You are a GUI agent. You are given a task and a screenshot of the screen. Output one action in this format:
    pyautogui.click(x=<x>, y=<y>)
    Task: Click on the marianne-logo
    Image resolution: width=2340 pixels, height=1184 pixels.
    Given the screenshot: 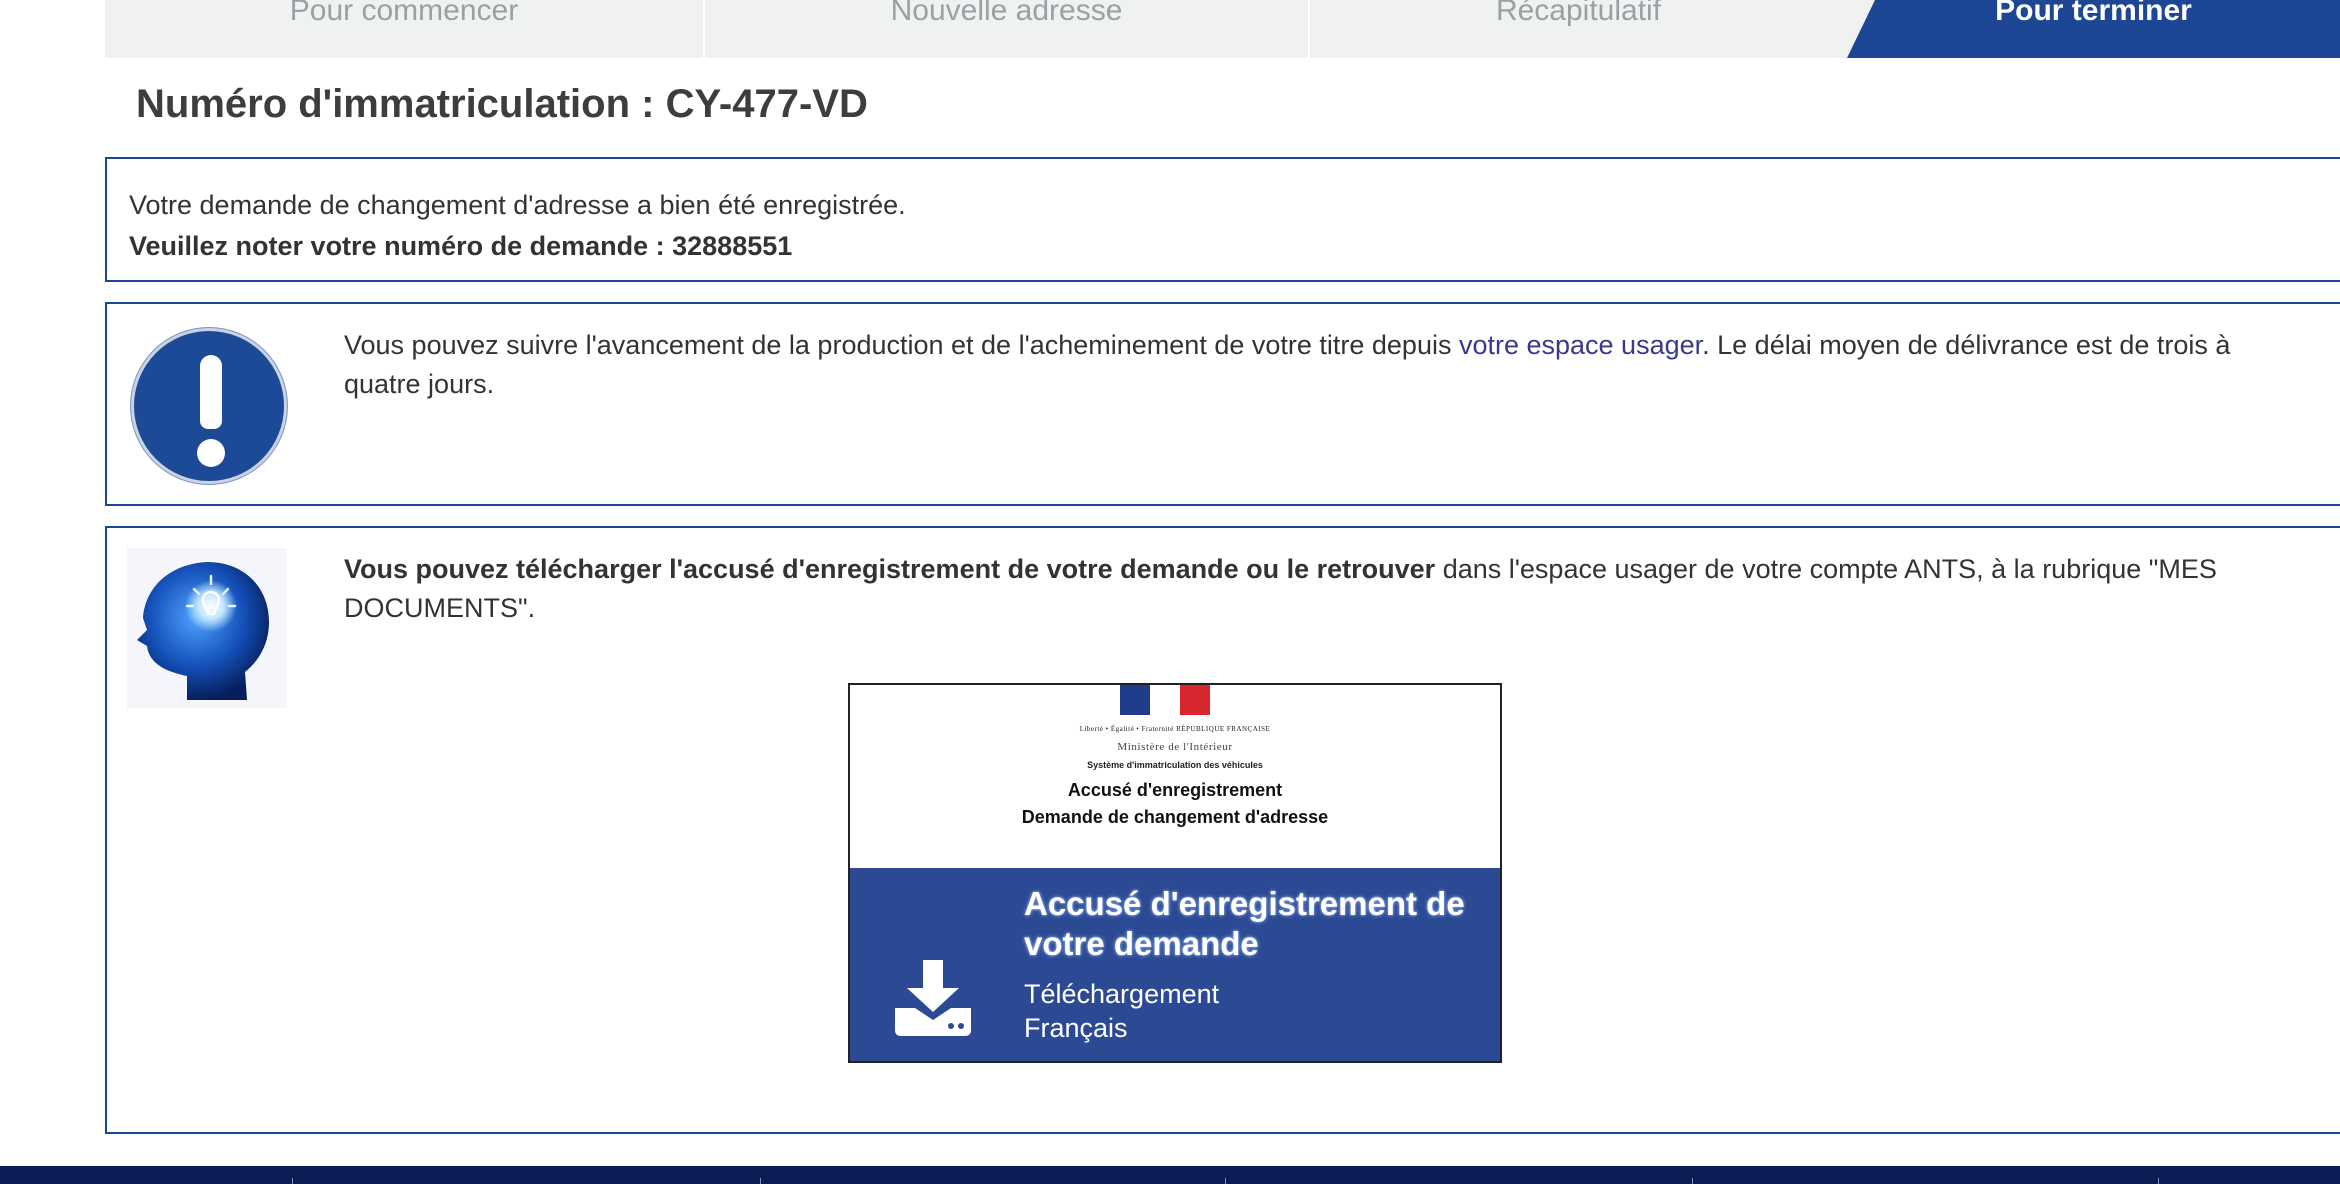 What is the action you would take?
    pyautogui.click(x=1165, y=700)
    